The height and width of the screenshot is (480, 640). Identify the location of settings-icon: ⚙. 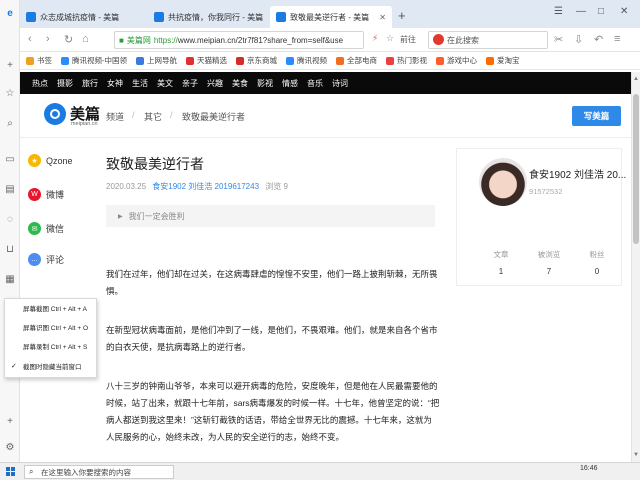
(10, 447).